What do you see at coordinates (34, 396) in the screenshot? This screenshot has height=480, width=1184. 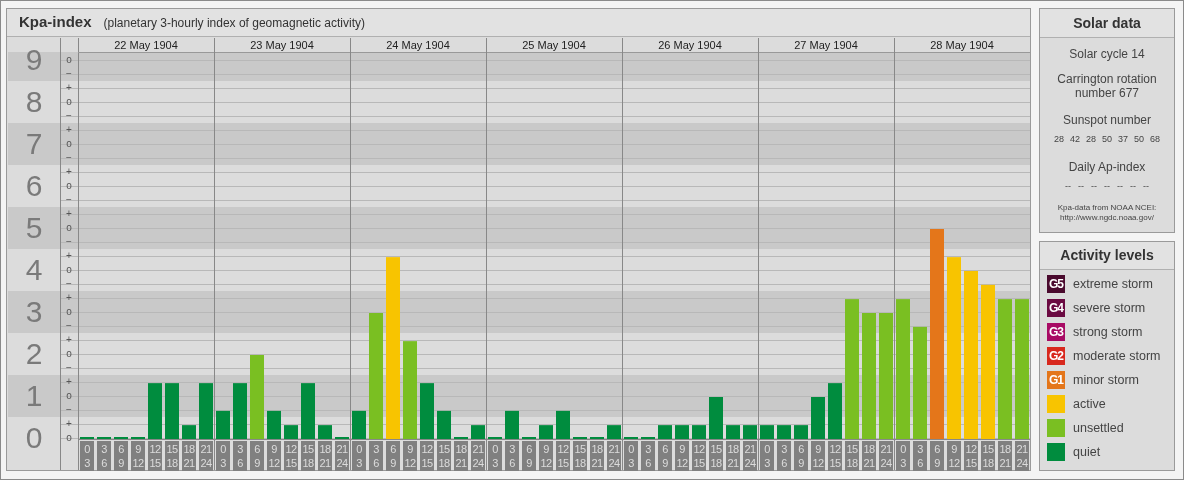 I see `axis-number: 1` at bounding box center [34, 396].